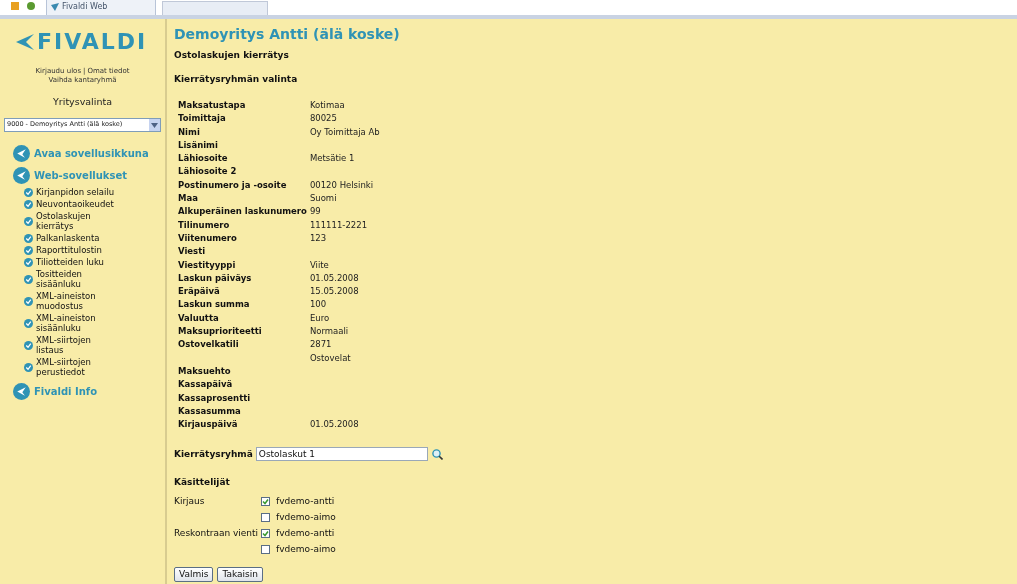 The width and height of the screenshot is (1017, 584). What do you see at coordinates (342, 185) in the screenshot?
I see `field-value: 00120 Helsinki` at bounding box center [342, 185].